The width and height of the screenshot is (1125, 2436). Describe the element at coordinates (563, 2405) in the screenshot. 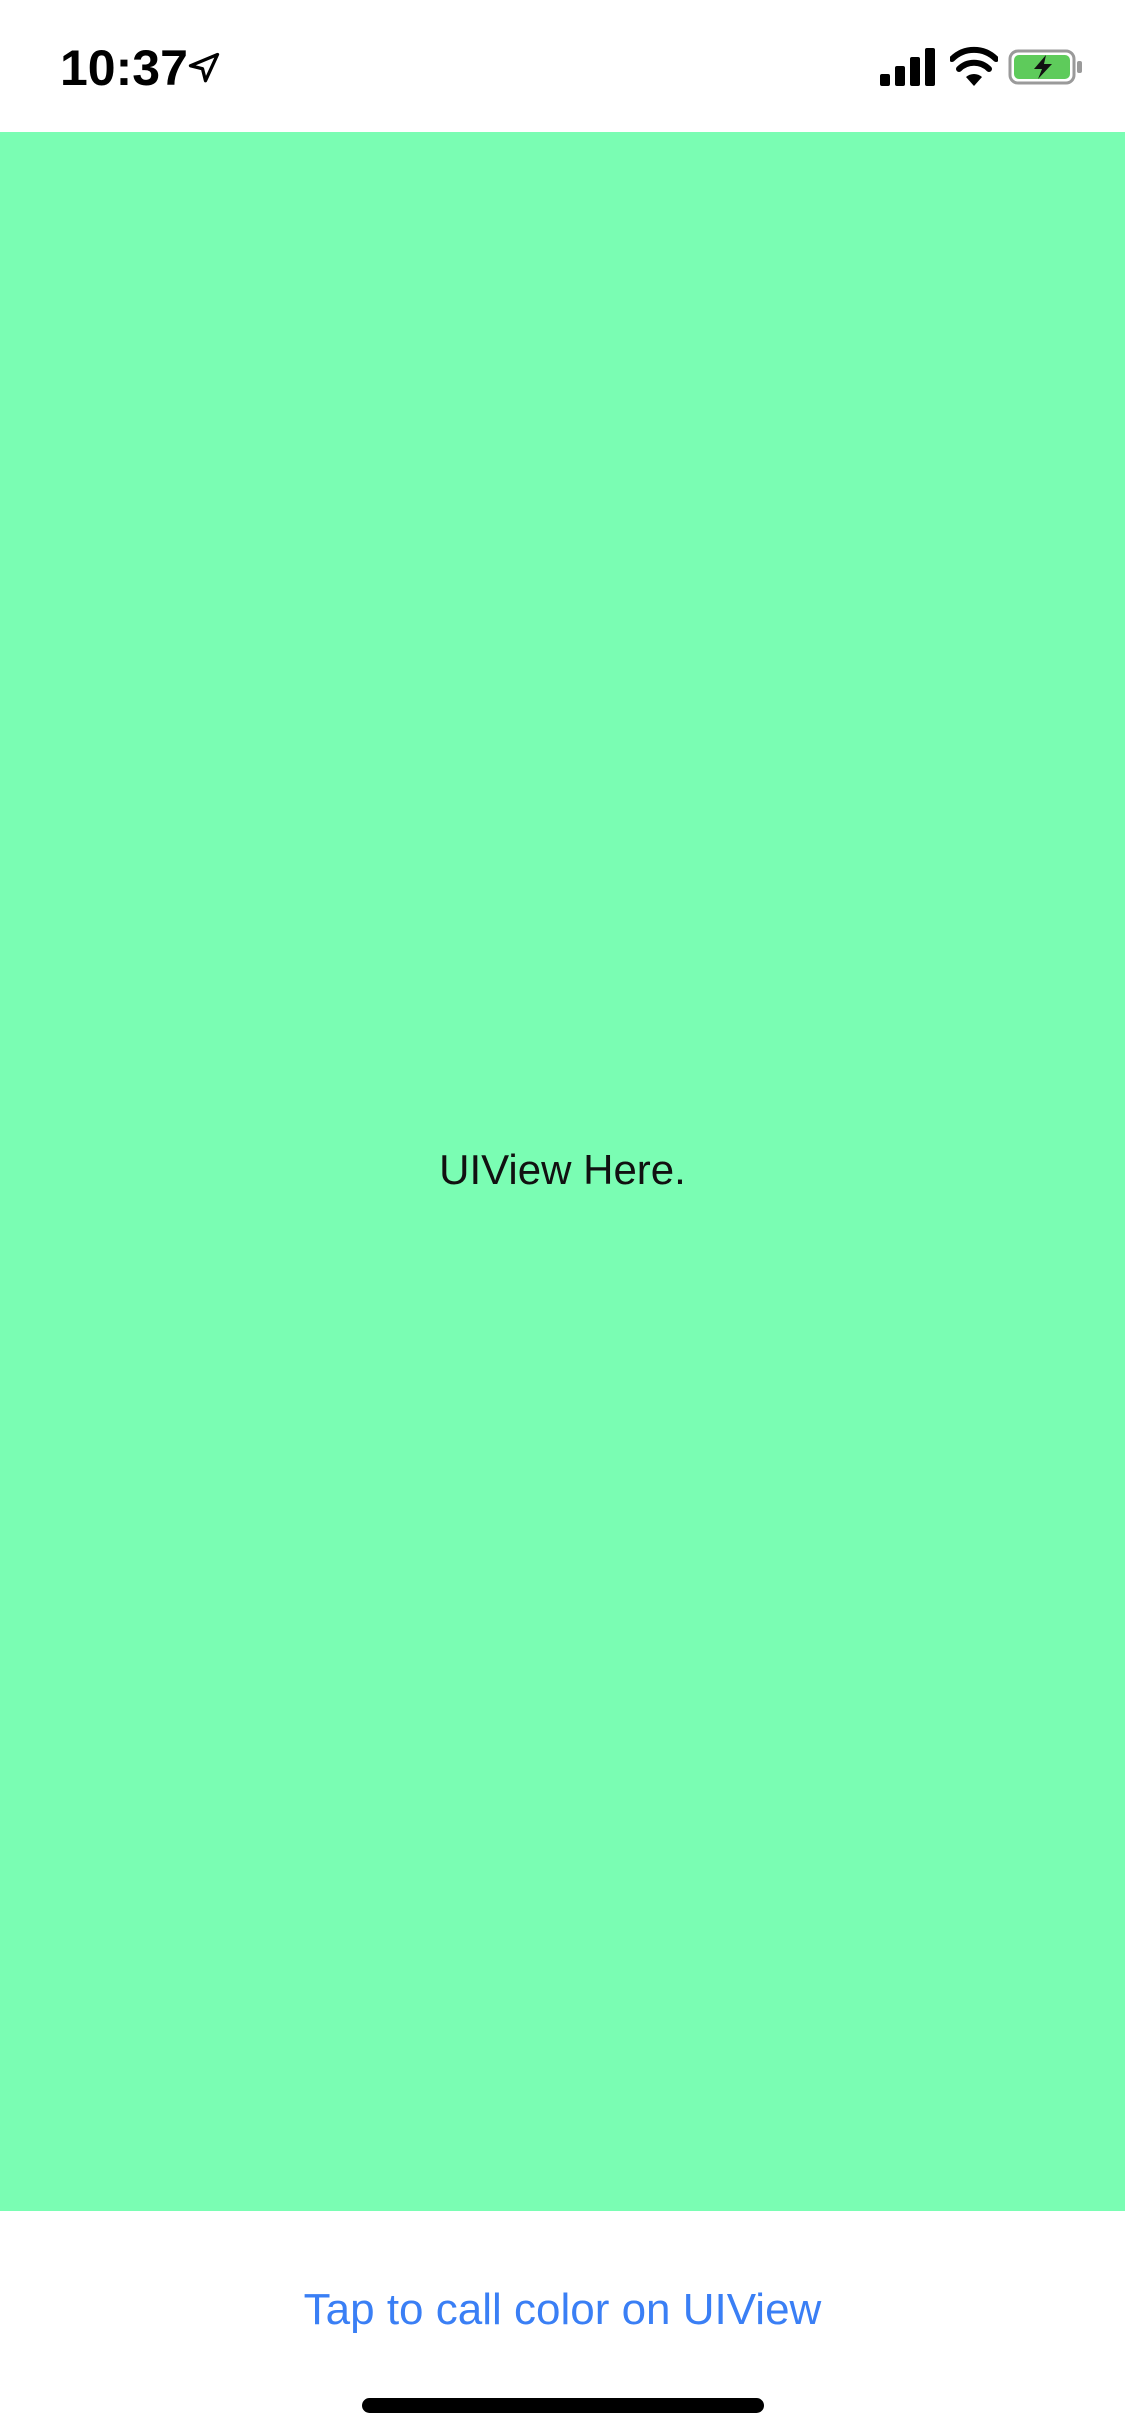

I see `home-indicator` at that location.